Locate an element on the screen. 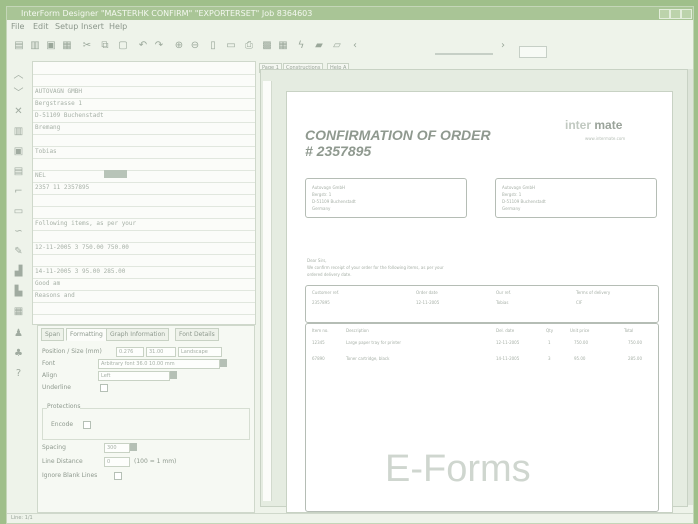 The image size is (698, 524). tab-graph-information: Graph Information is located at coordinates (138, 334).